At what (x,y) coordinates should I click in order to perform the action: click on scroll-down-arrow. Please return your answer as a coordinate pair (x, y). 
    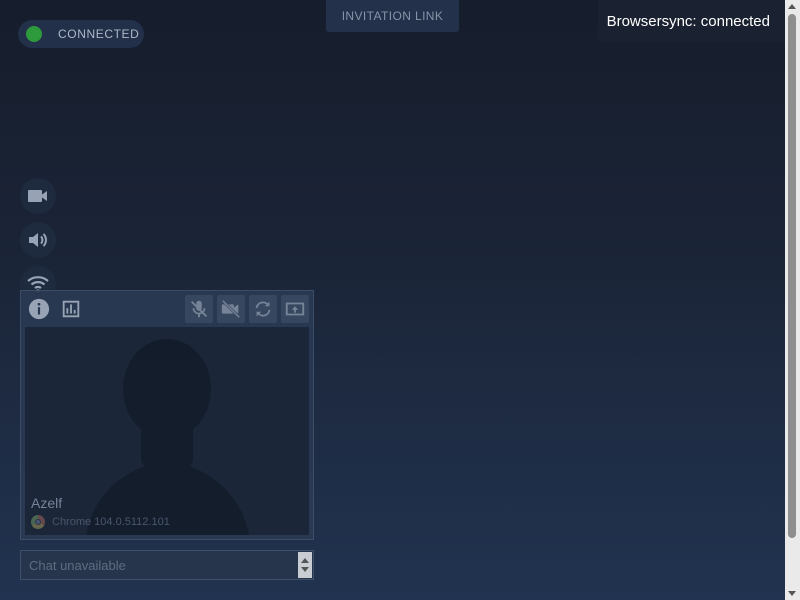
    Looking at the image, I should click on (792, 593).